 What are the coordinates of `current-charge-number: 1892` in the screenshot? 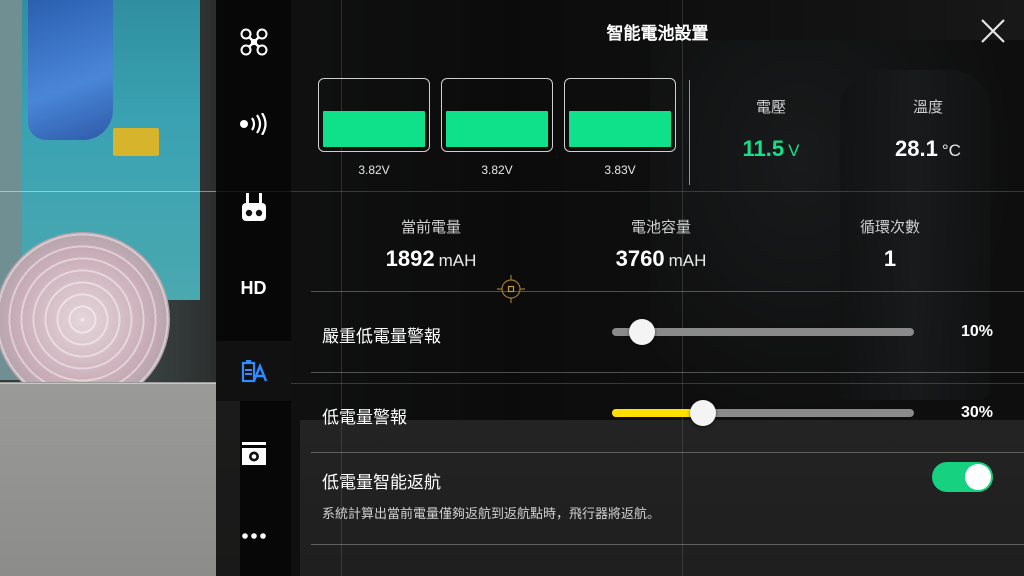 It's located at (410, 258).